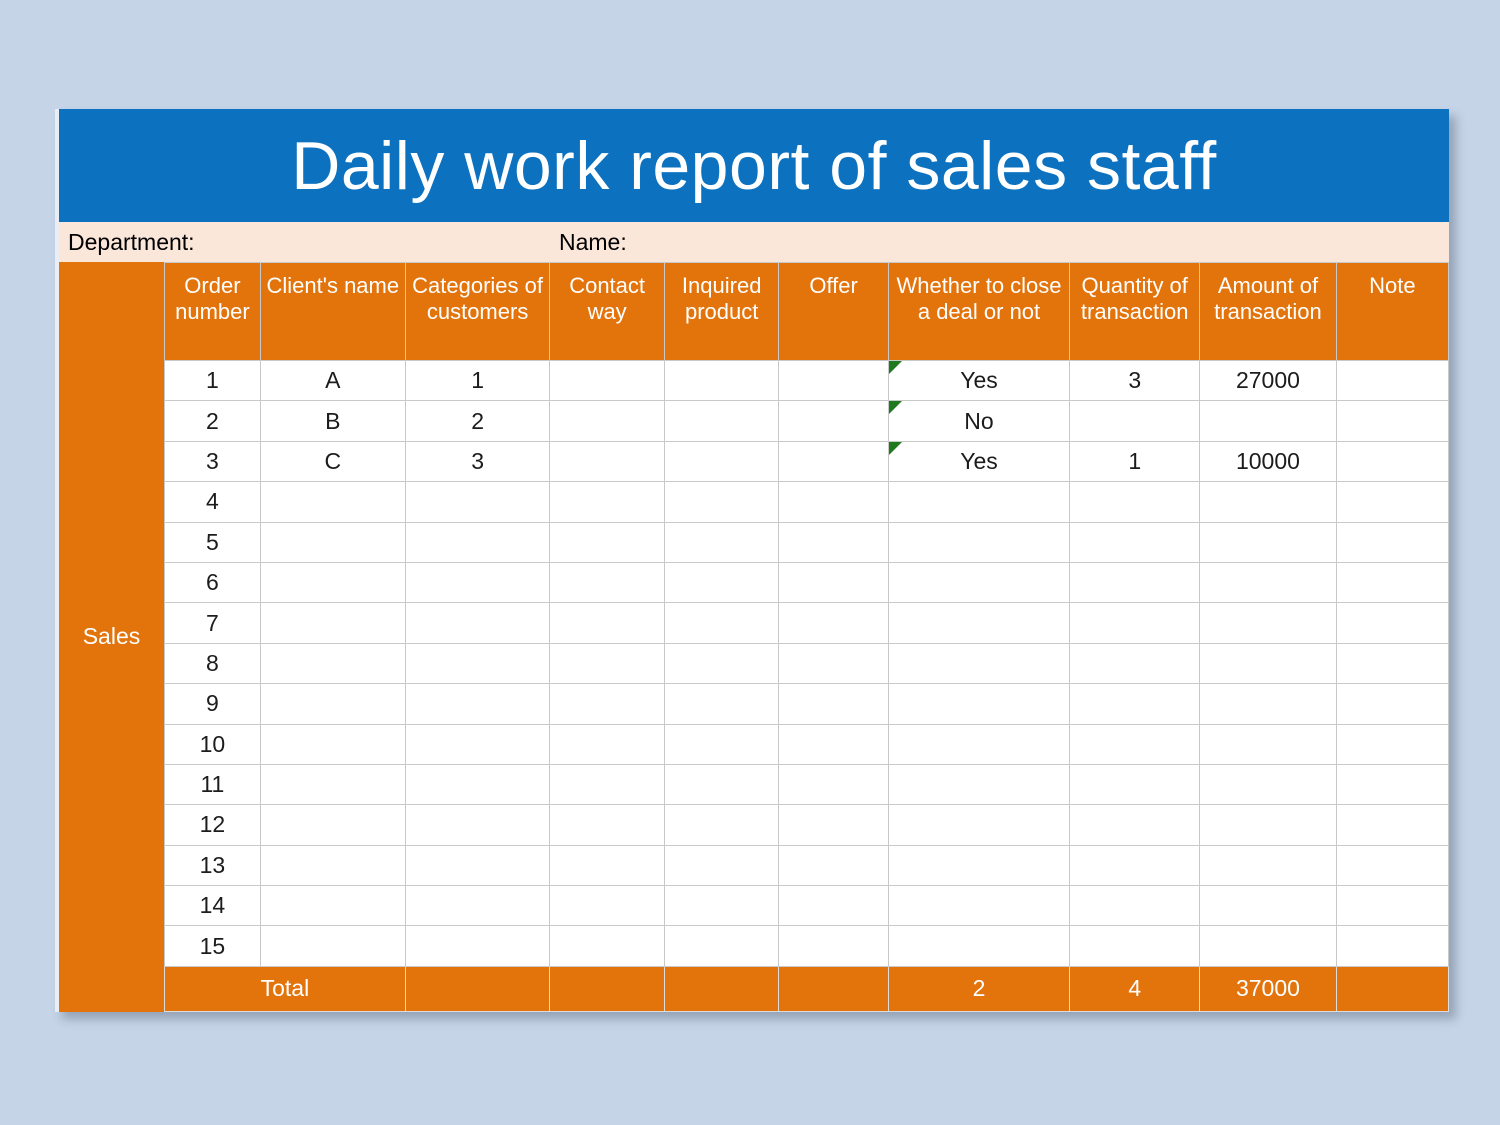 Image resolution: width=1500 pixels, height=1125 pixels. I want to click on cell-amount: 27000, so click(1268, 380).